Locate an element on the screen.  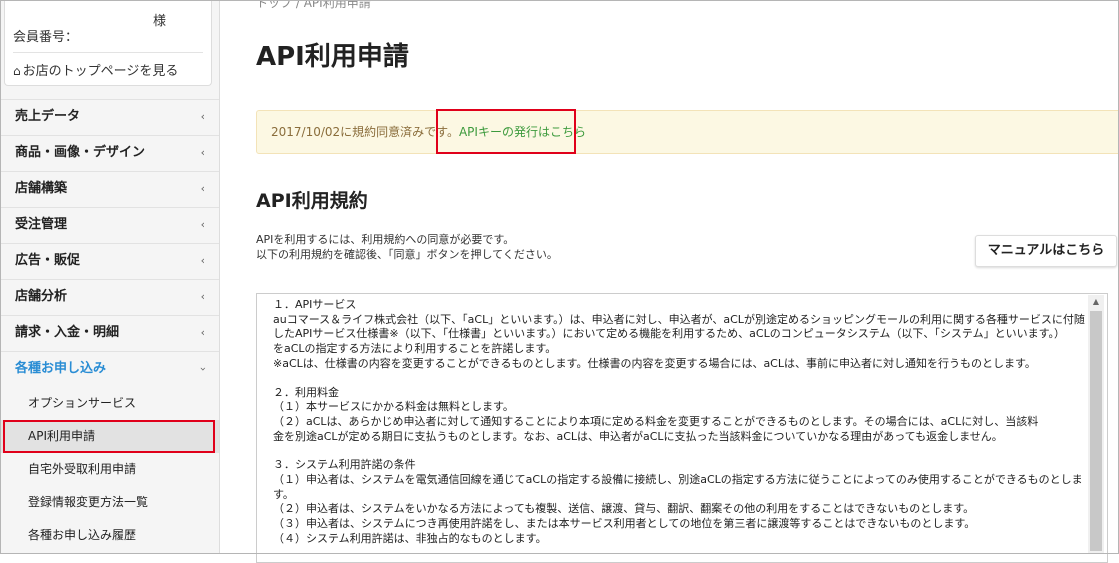
terms-line: す。 is located at coordinates (283, 494).